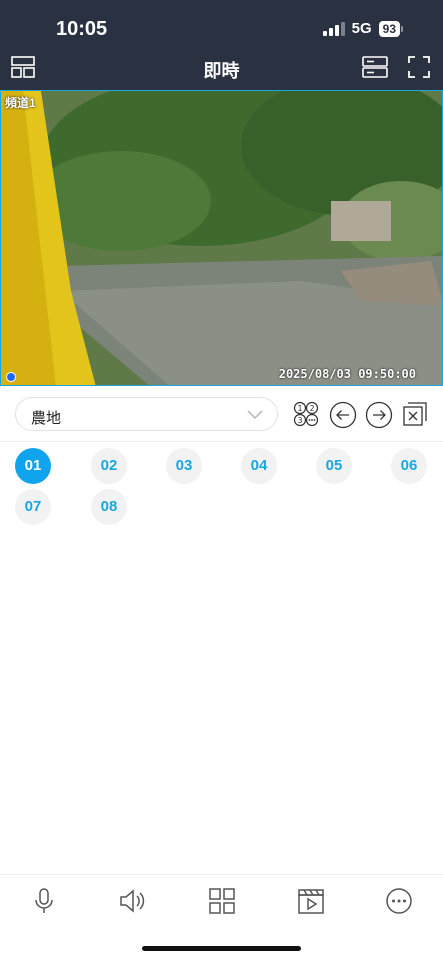  I want to click on battery-level: 93, so click(389, 28).